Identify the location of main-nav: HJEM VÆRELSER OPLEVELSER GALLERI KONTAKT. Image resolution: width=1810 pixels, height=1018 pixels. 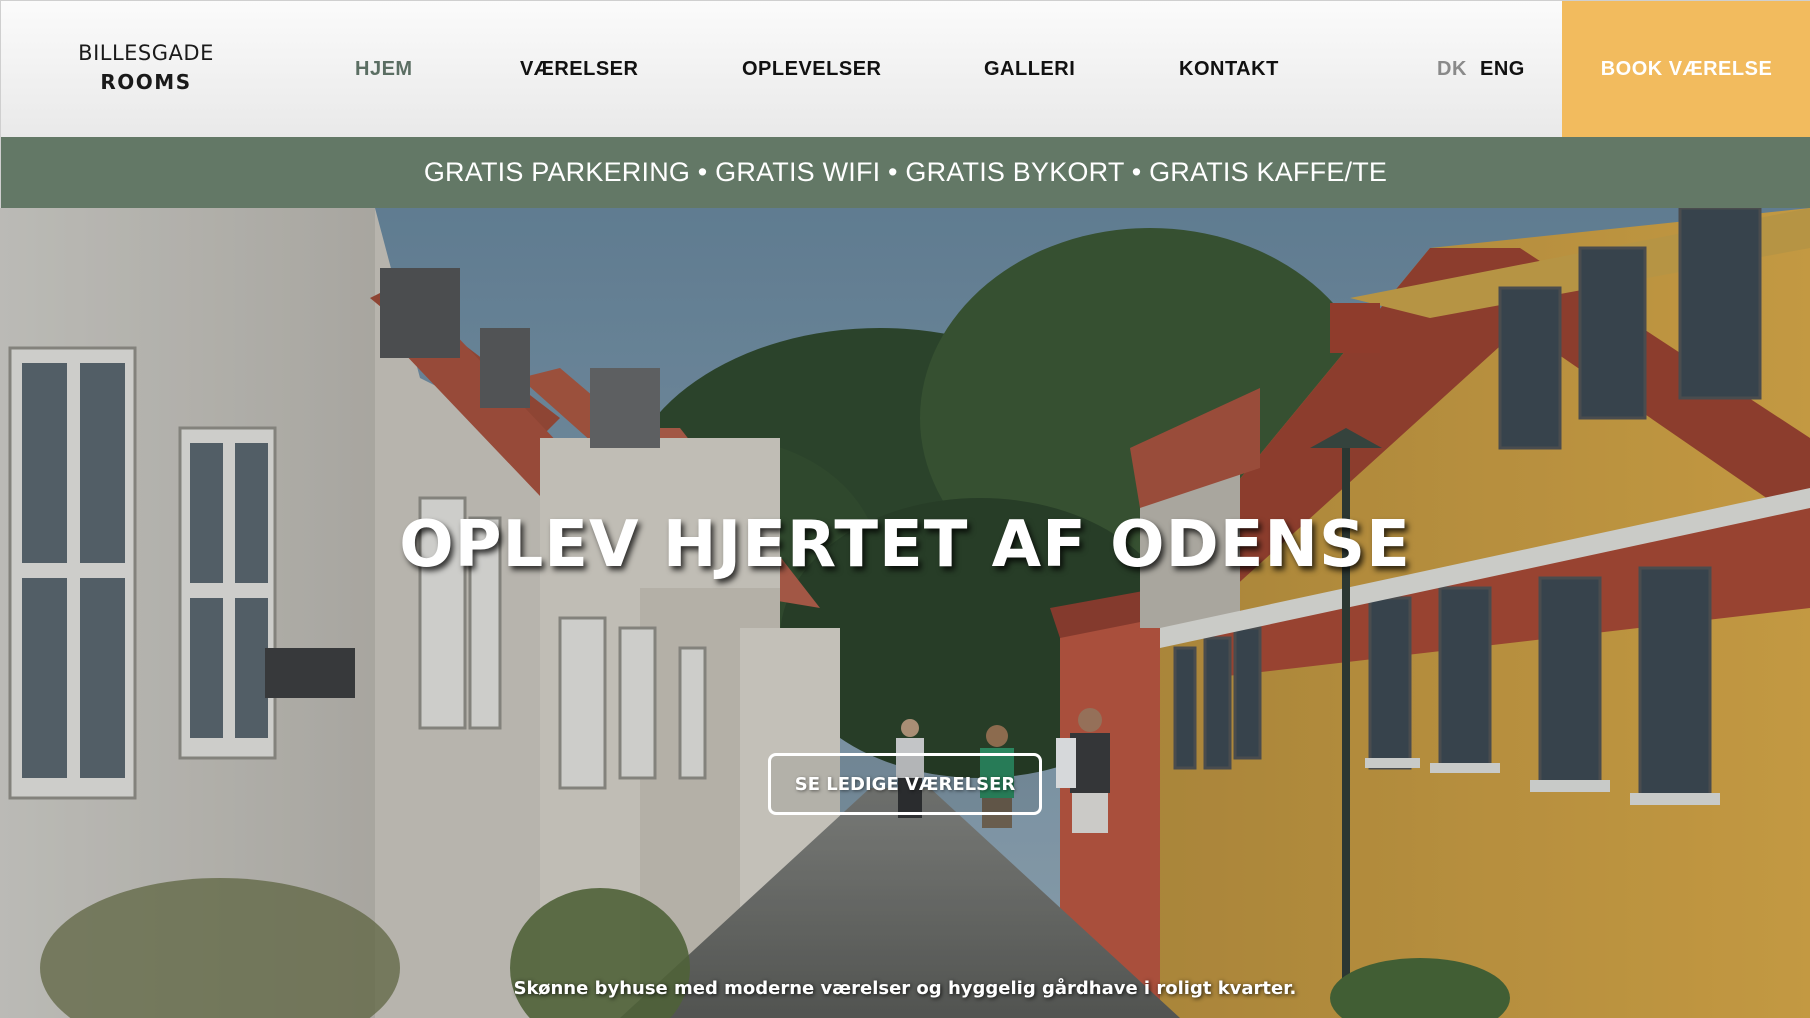
(676, 69).